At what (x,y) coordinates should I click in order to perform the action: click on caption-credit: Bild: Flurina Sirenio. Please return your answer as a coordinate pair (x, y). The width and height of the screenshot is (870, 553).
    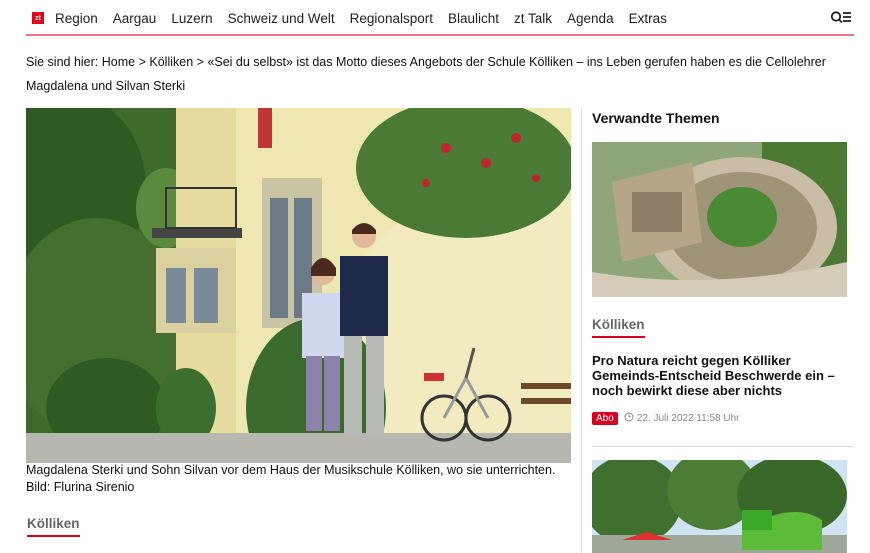
    Looking at the image, I should click on (80, 487).